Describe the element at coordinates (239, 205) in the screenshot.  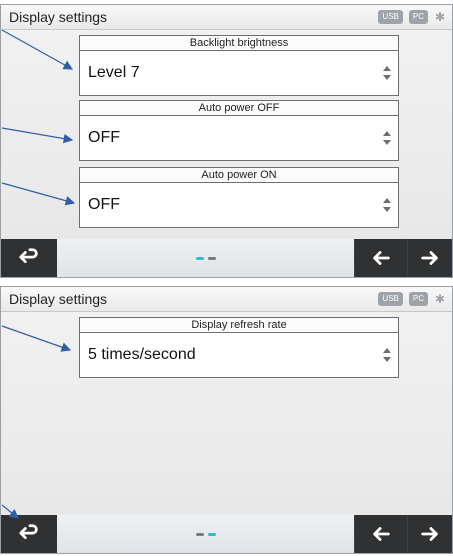
I see `auto-power-on-select: OFF` at that location.